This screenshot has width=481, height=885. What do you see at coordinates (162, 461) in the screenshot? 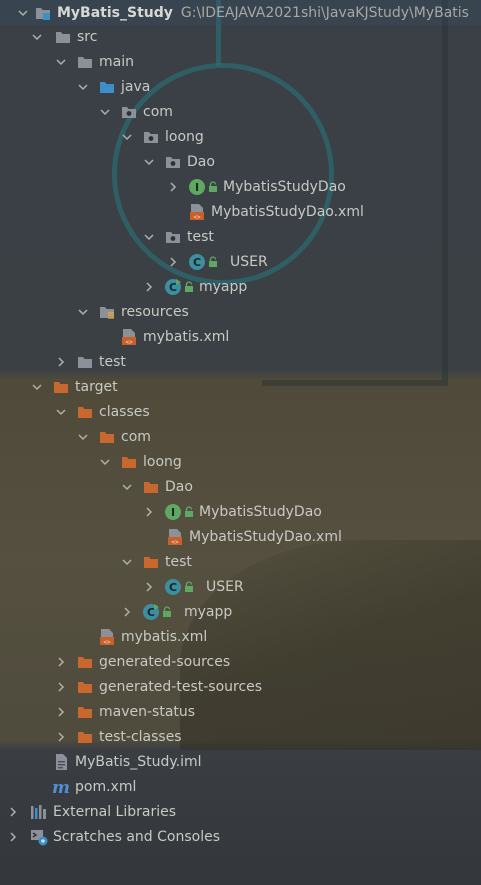
I see `tree-item-label: loong` at bounding box center [162, 461].